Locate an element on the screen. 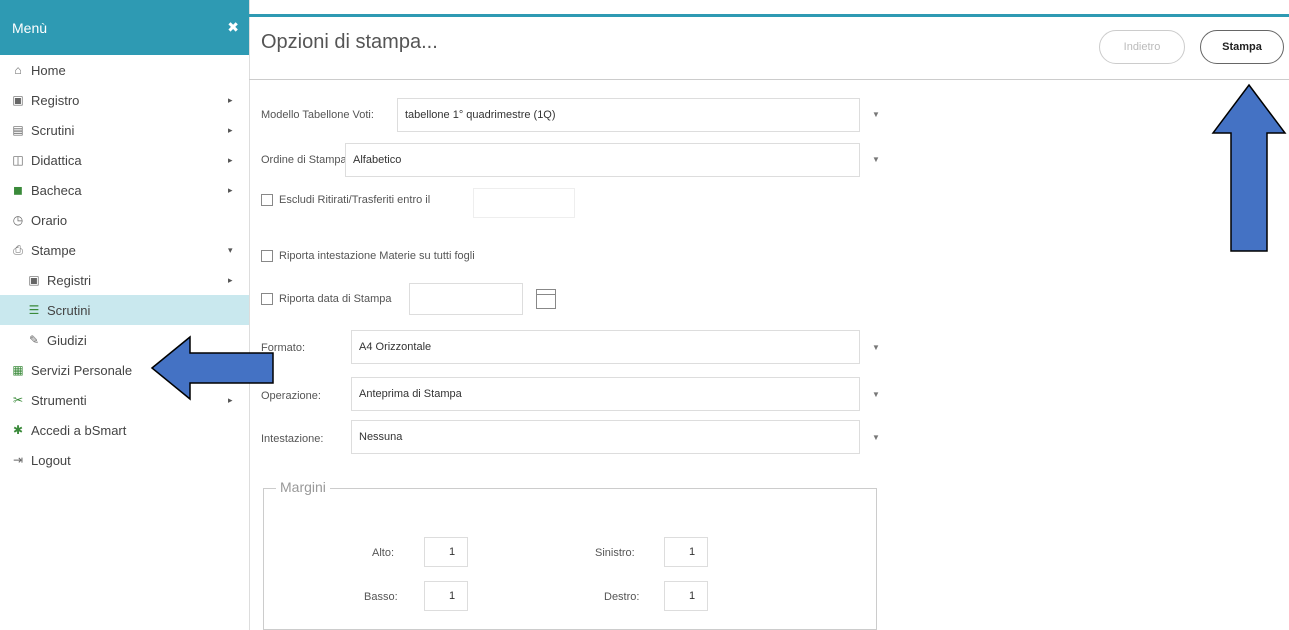 The image size is (1289, 630). sinistro-label: Sinistro: is located at coordinates (615, 553).